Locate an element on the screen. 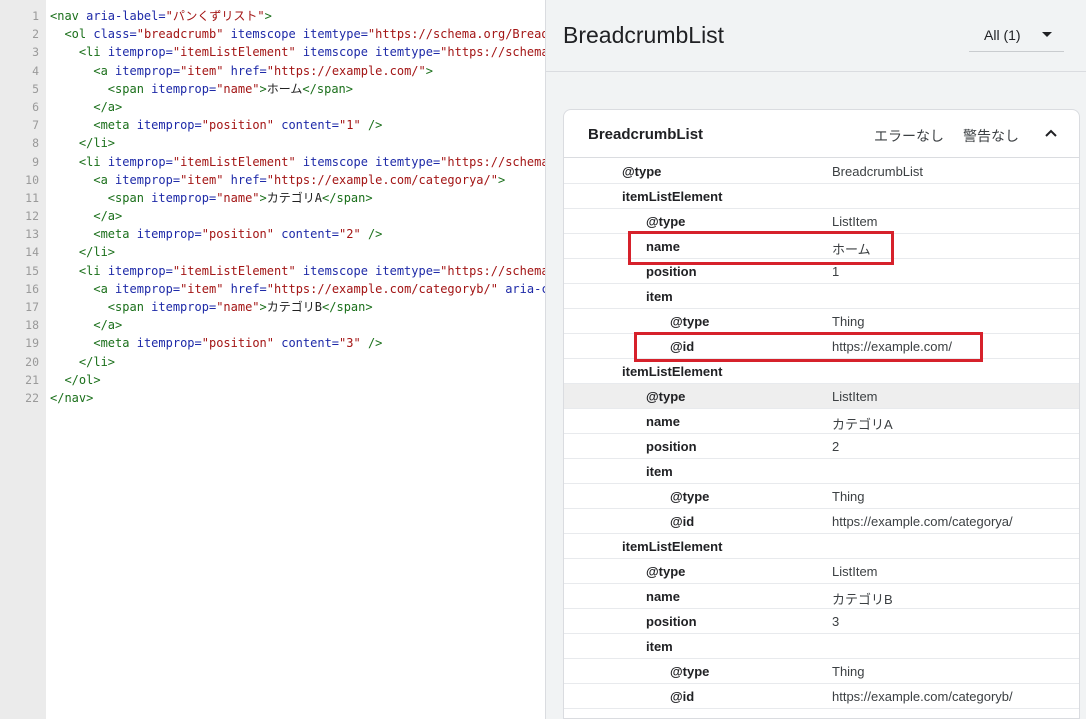  code-token: </ol> is located at coordinates (82, 379).